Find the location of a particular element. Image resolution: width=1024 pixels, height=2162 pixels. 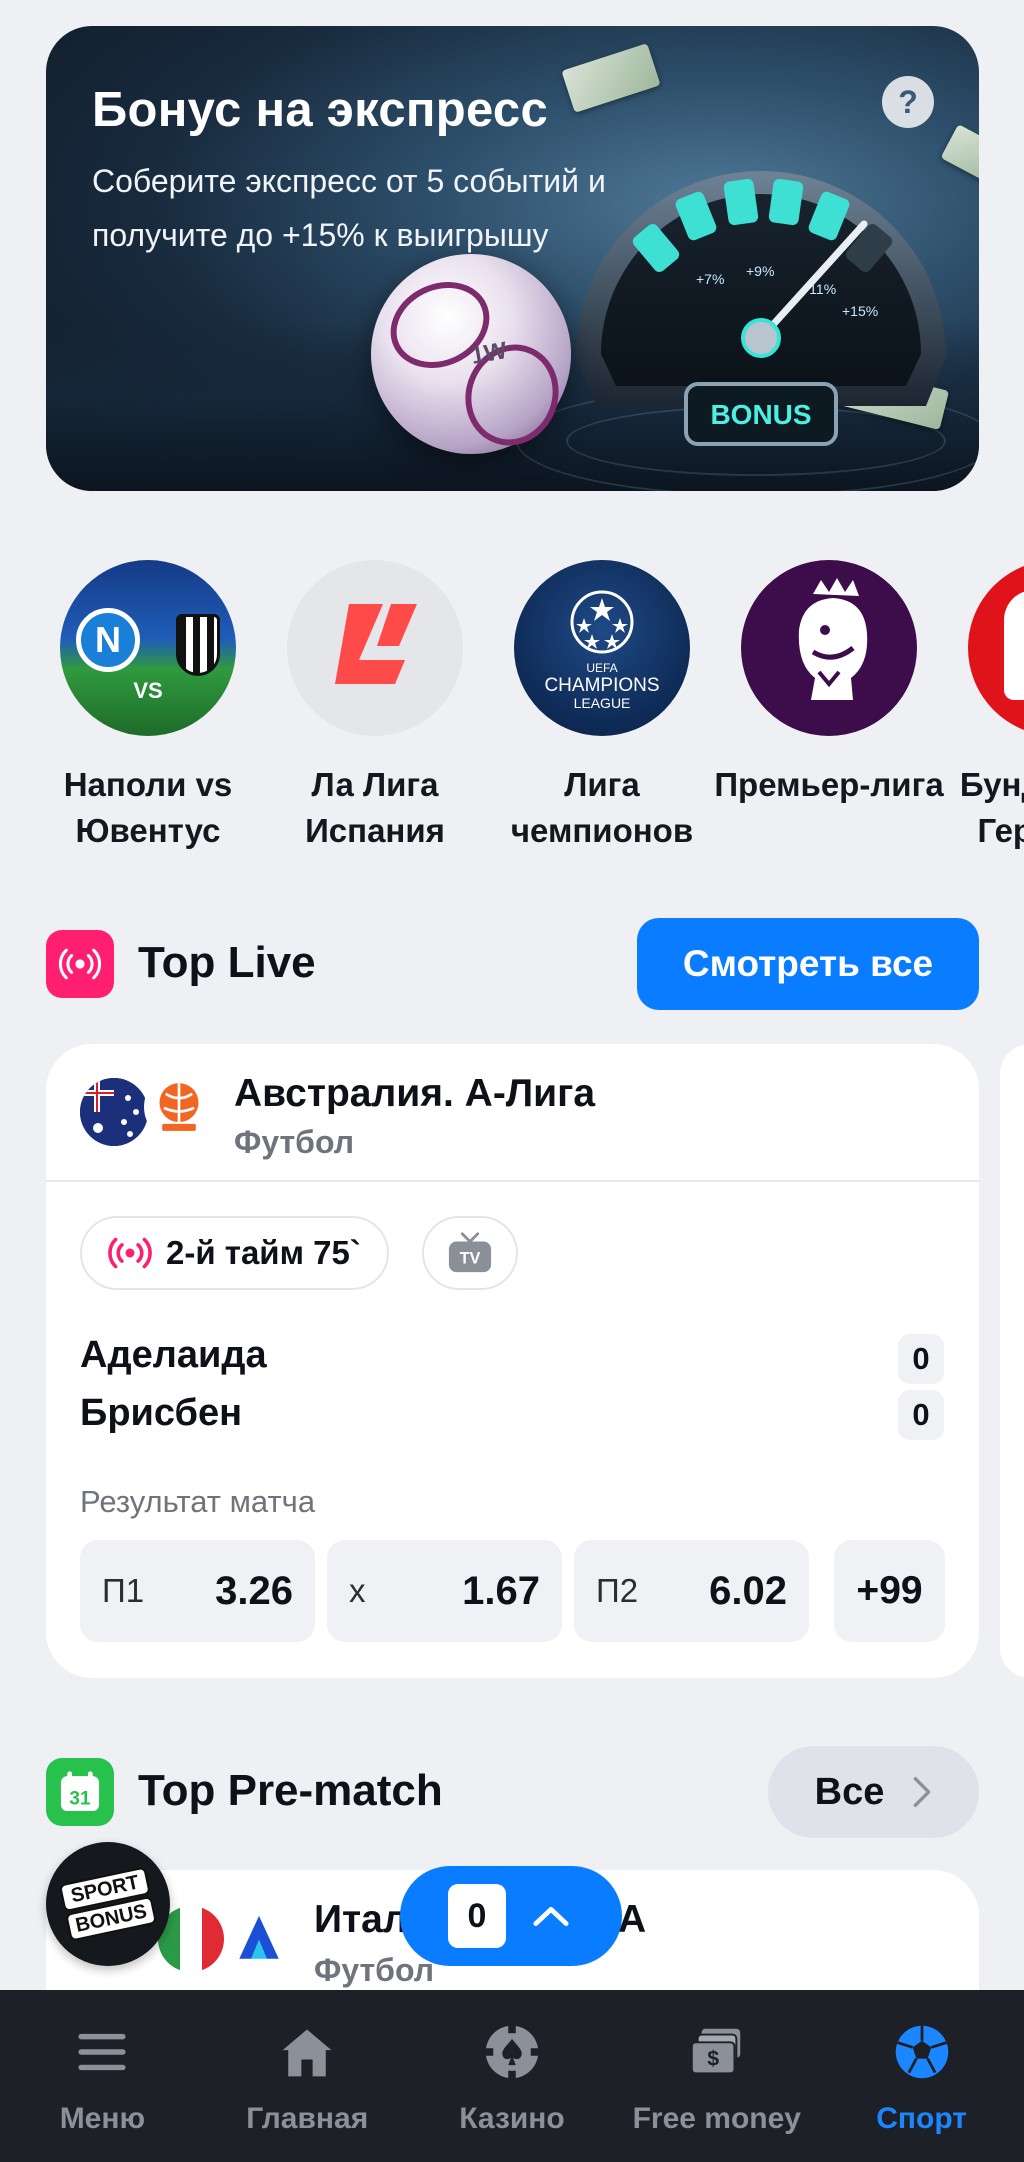

tv-stream-button: TV is located at coordinates (470, 1253).